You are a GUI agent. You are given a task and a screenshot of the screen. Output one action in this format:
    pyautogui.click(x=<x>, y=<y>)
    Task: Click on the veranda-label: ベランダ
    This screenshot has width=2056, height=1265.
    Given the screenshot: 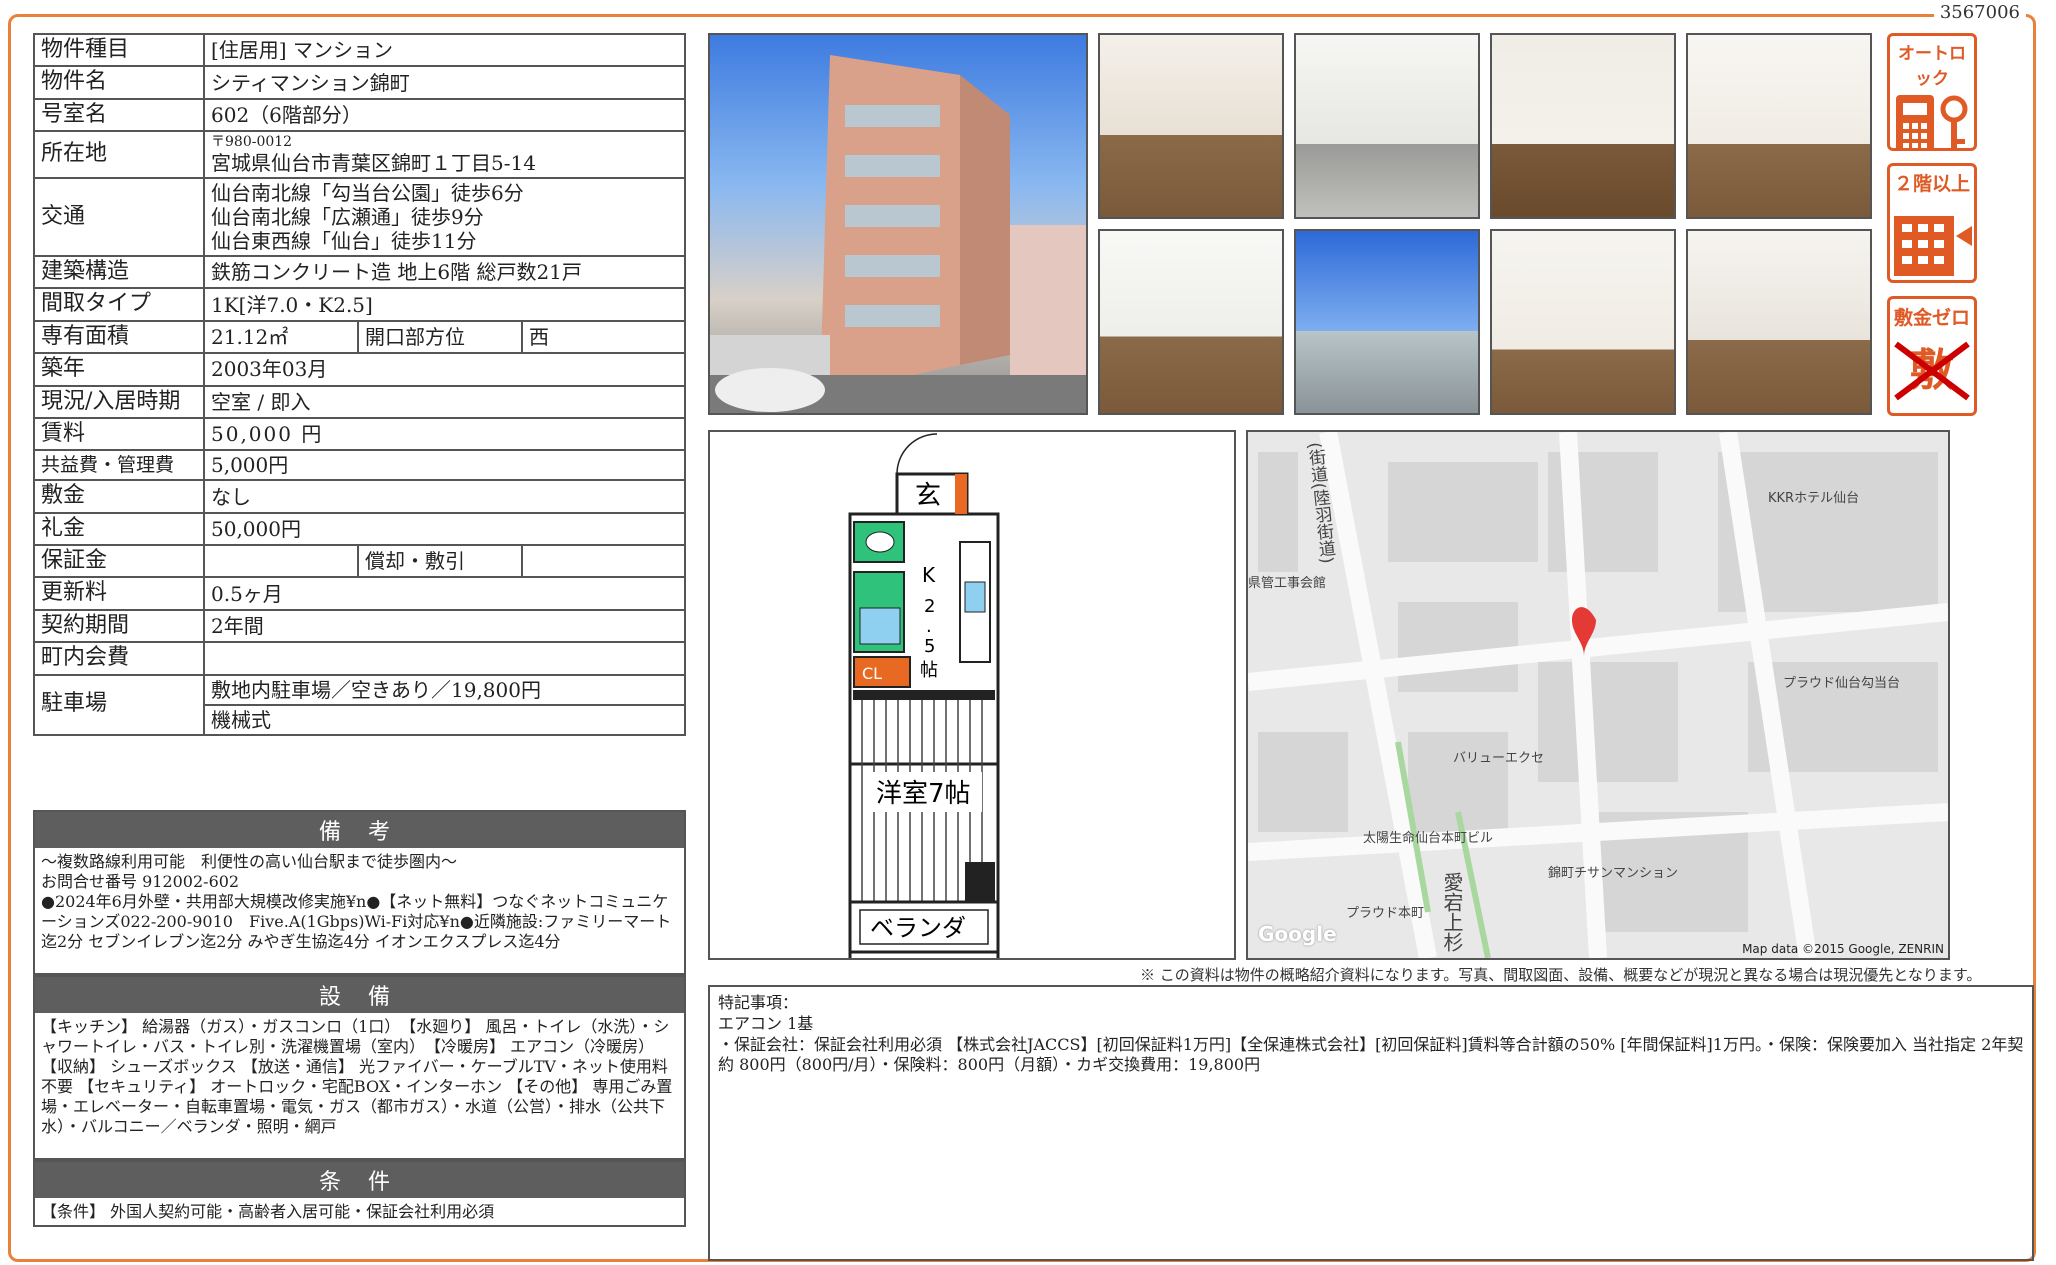 What is the action you would take?
    pyautogui.click(x=918, y=928)
    